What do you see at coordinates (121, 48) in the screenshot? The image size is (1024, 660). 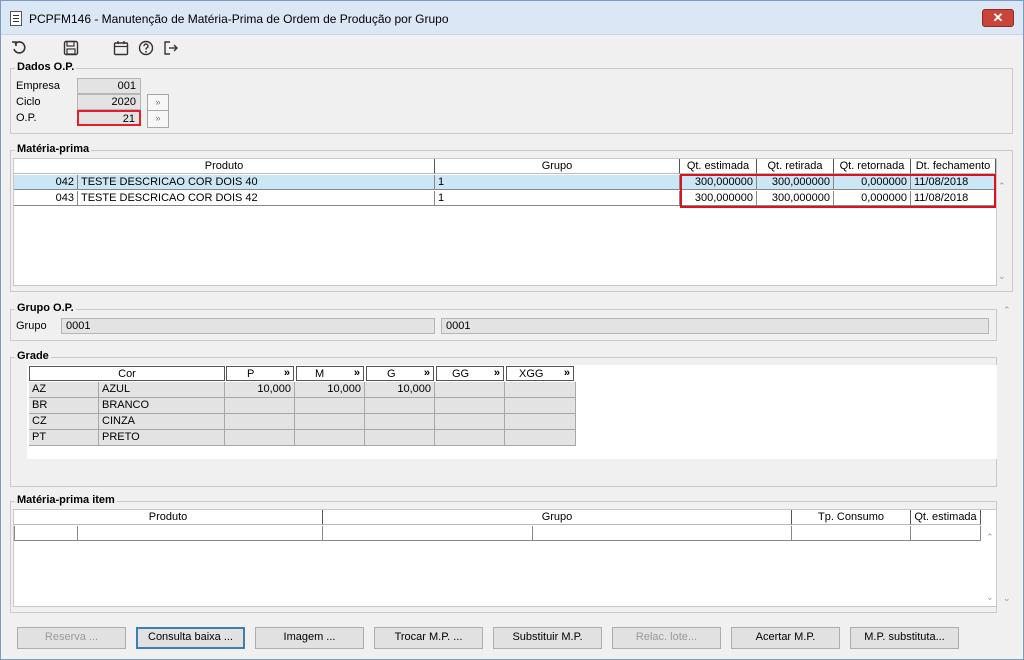 I see `calendar-button` at bounding box center [121, 48].